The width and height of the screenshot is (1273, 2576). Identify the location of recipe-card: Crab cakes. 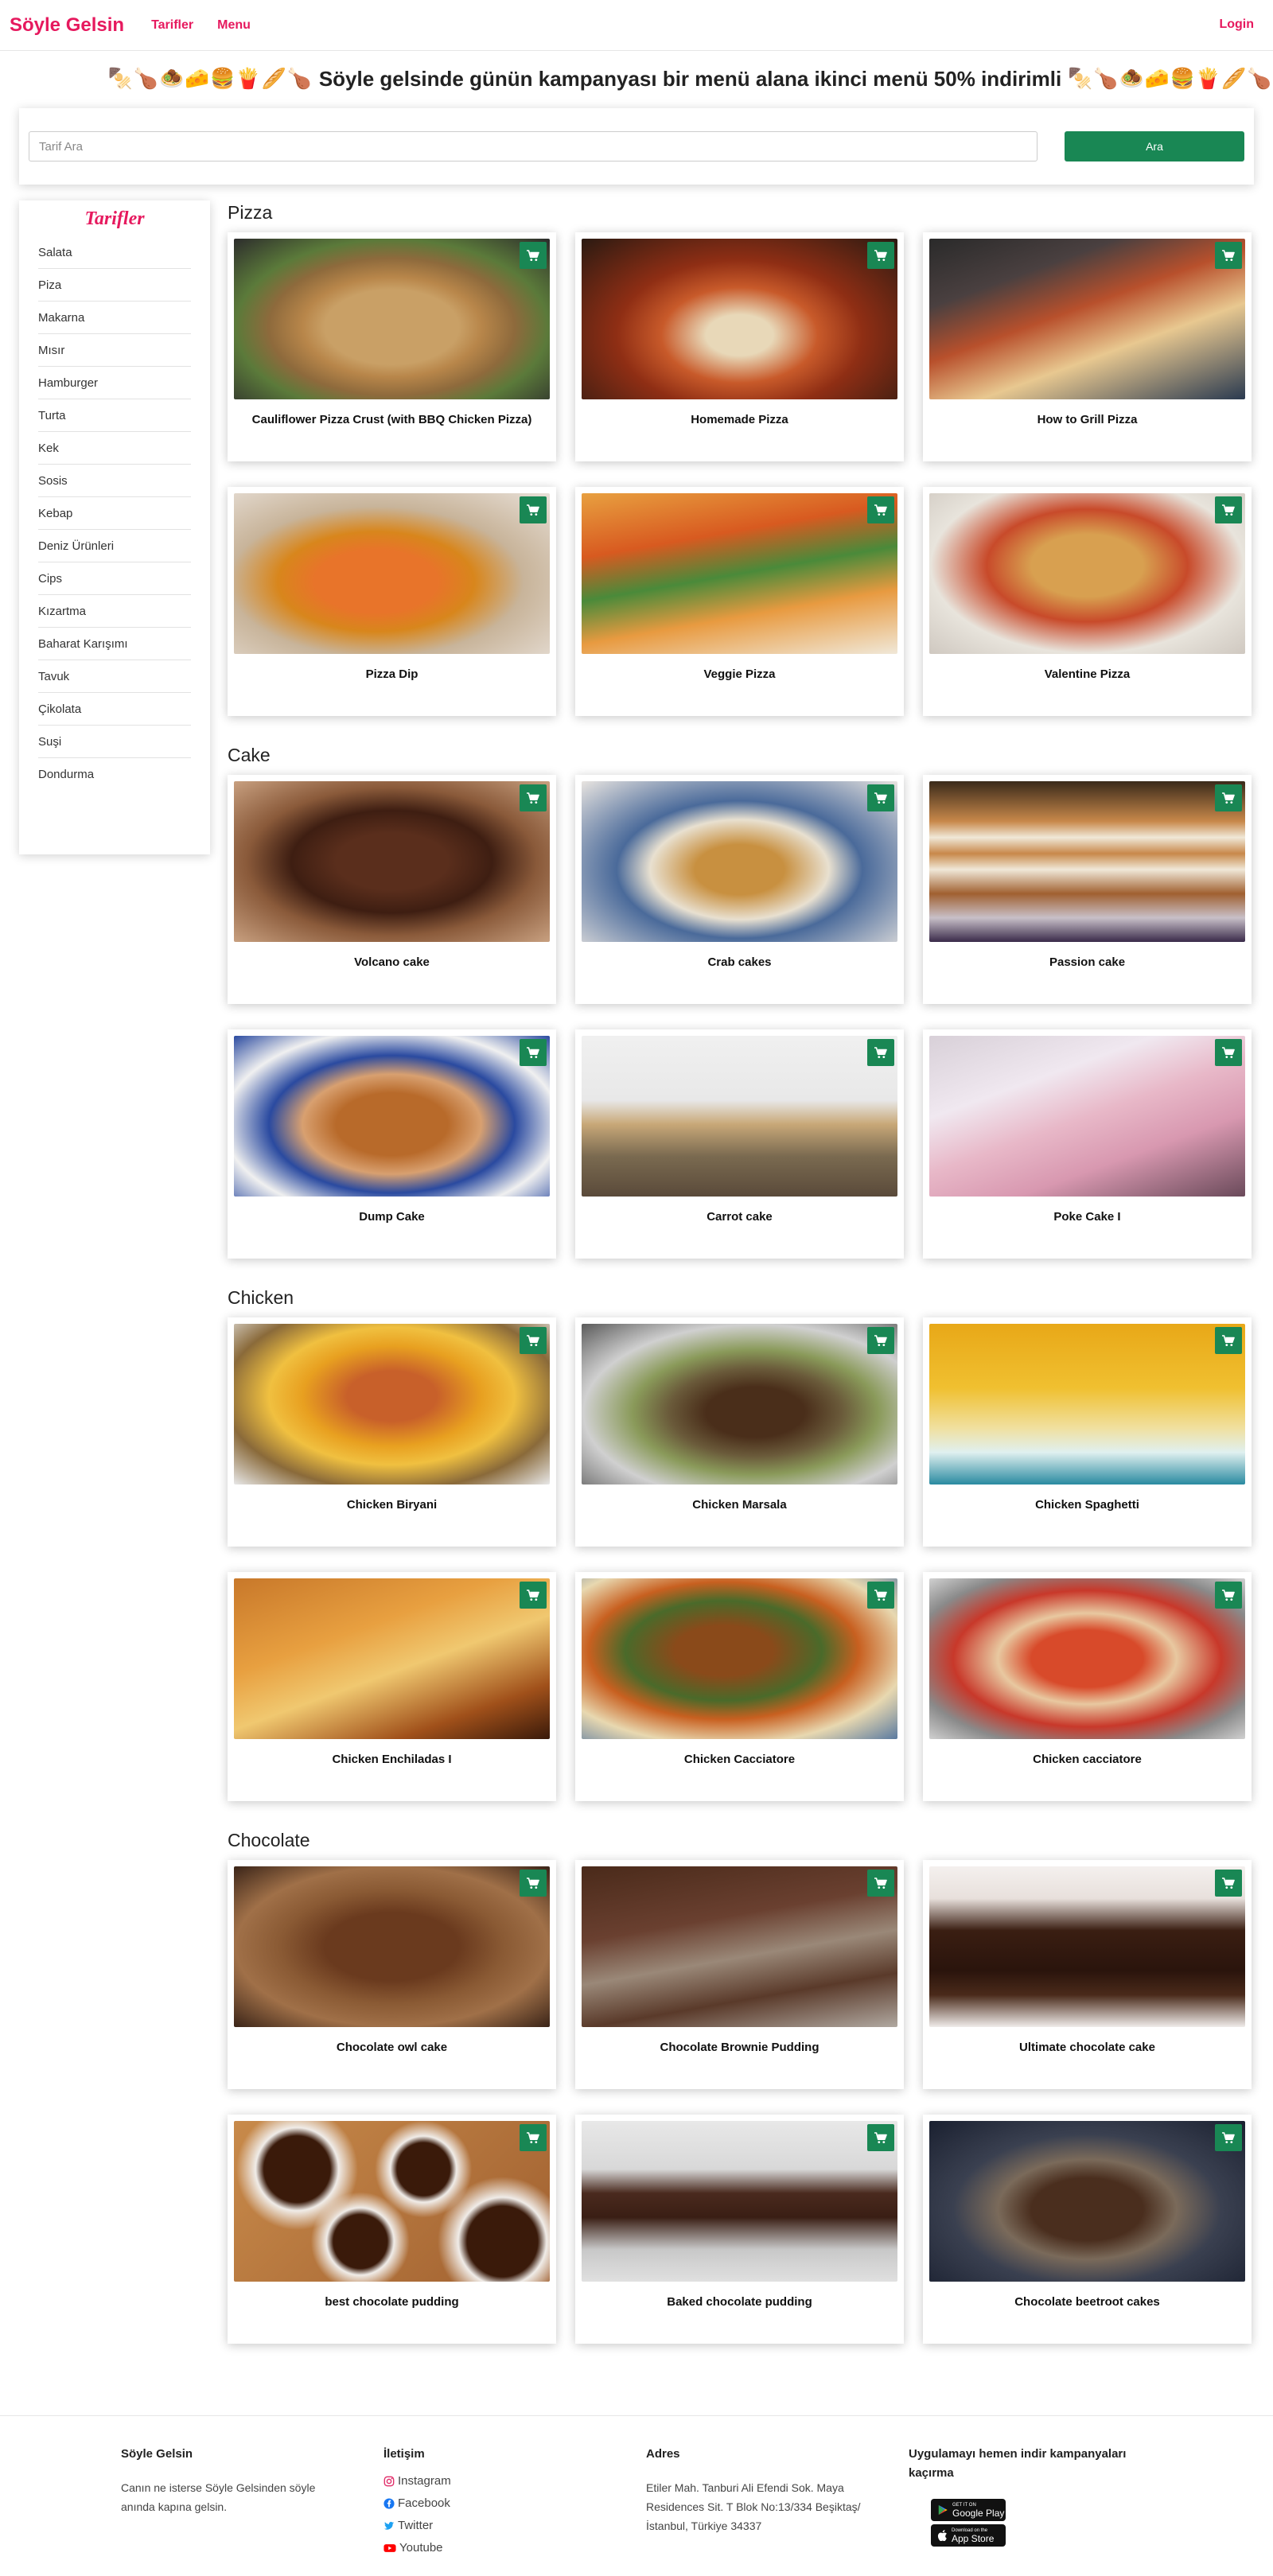
(739, 890).